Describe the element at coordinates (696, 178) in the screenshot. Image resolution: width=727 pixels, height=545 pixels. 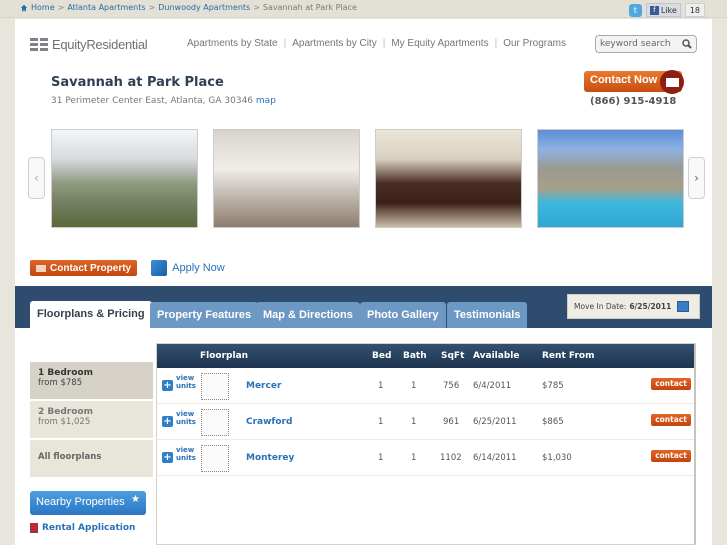
I see `carousel-next-button: ›` at that location.